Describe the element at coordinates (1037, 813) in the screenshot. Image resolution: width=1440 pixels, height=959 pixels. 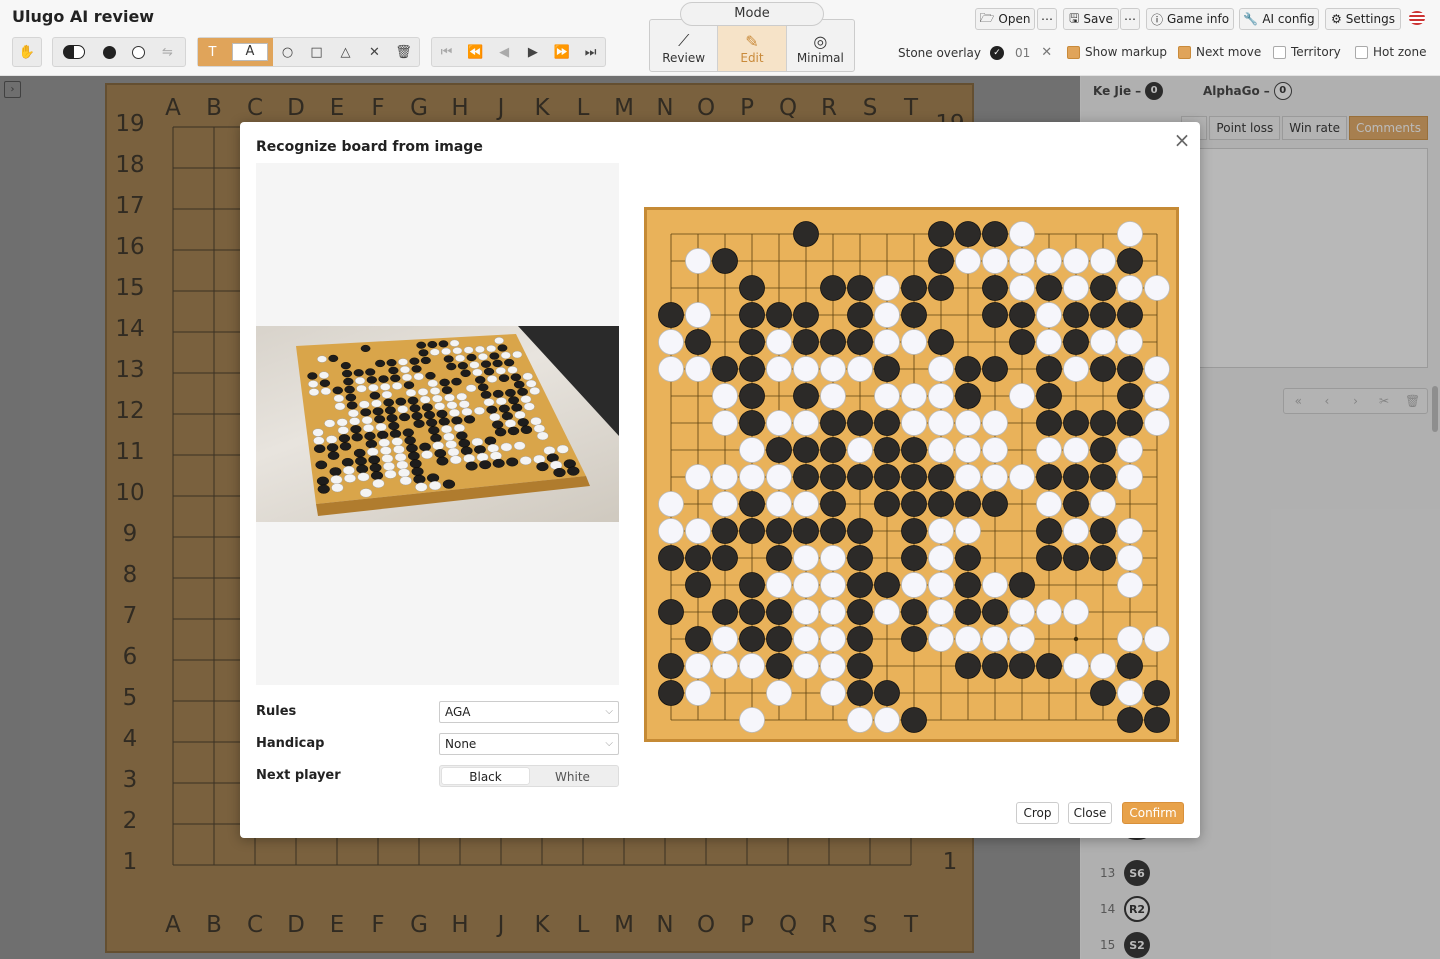
I see `crop-button: Crop` at that location.